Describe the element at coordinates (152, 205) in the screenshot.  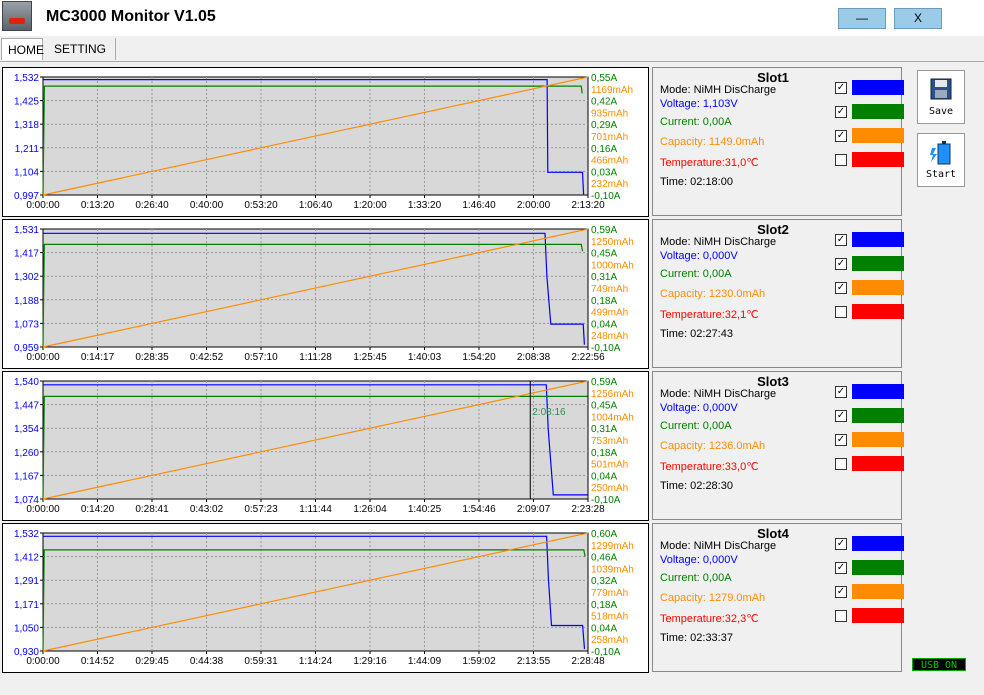
I see `x-tick-label: 0:26:40` at that location.